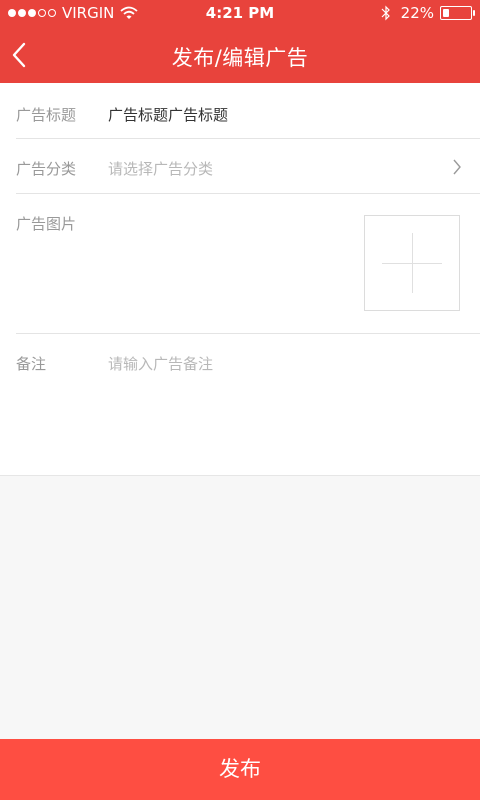 The width and height of the screenshot is (480, 800). I want to click on battery-percent: 22%, so click(417, 13).